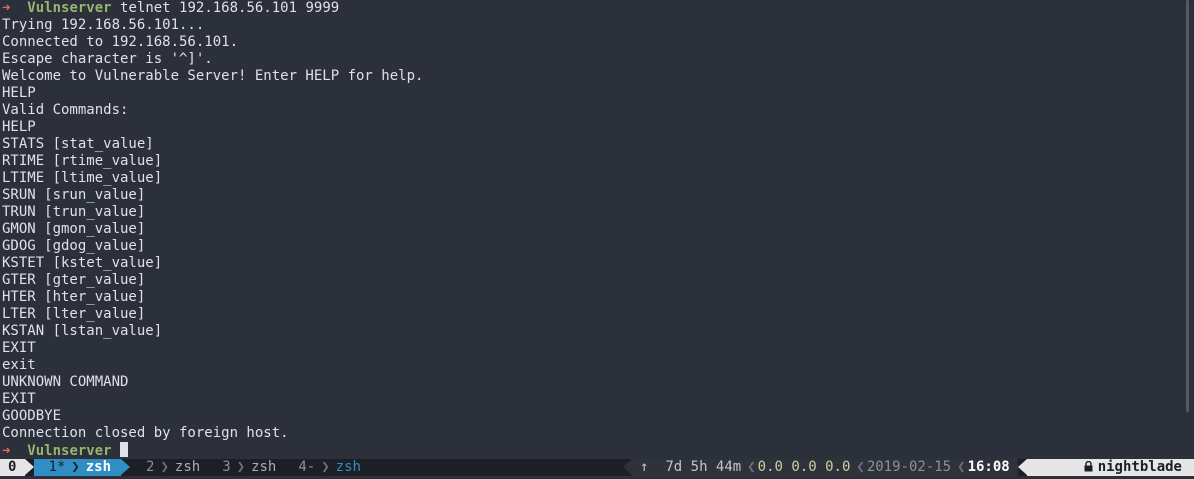  I want to click on output-line: KSTAN [lstan_value], so click(82, 331).